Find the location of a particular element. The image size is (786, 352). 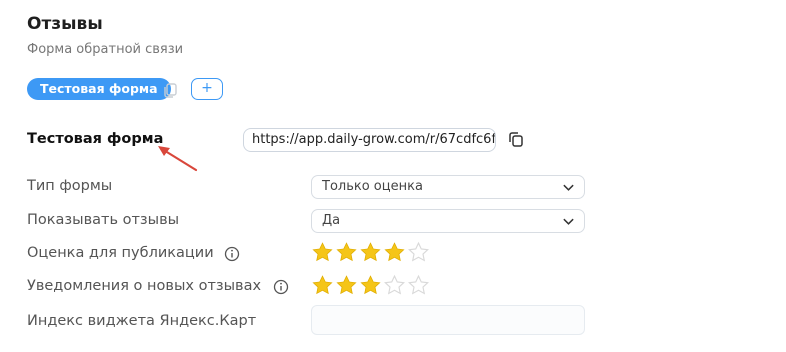

tab-test-form: Тестовая форма is located at coordinates (99, 89).